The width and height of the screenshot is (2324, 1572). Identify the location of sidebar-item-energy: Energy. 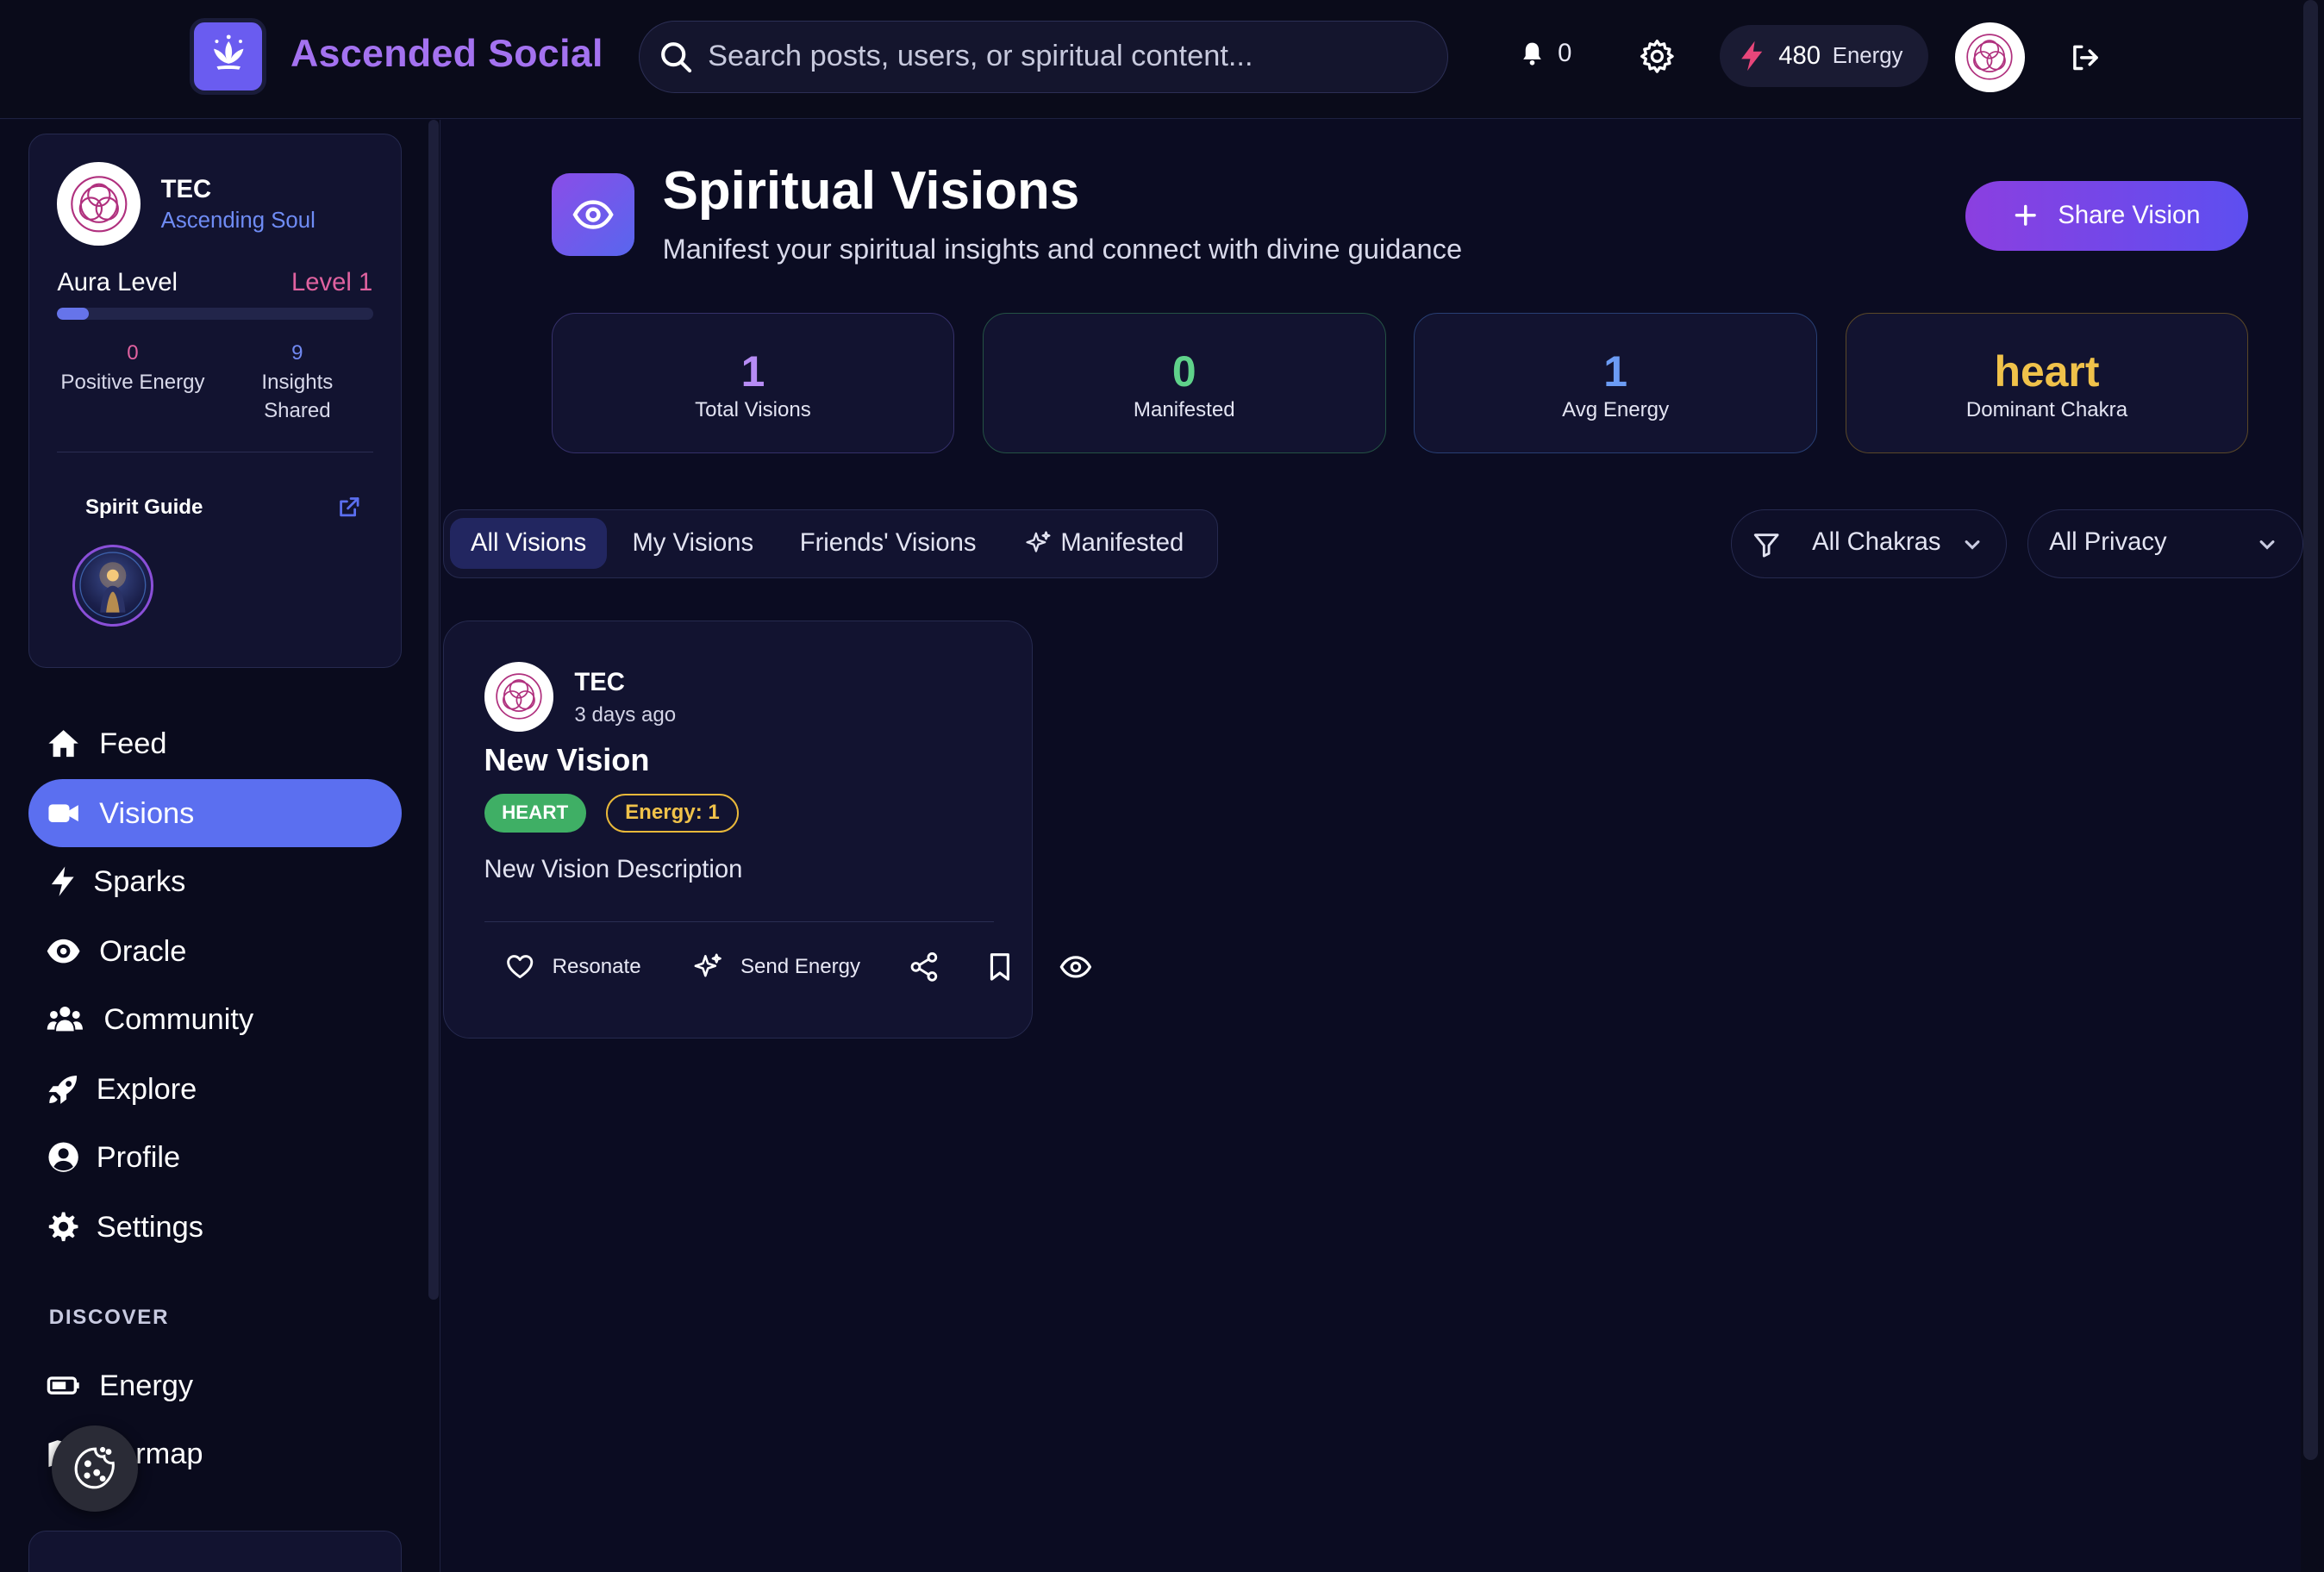
(215, 1385).